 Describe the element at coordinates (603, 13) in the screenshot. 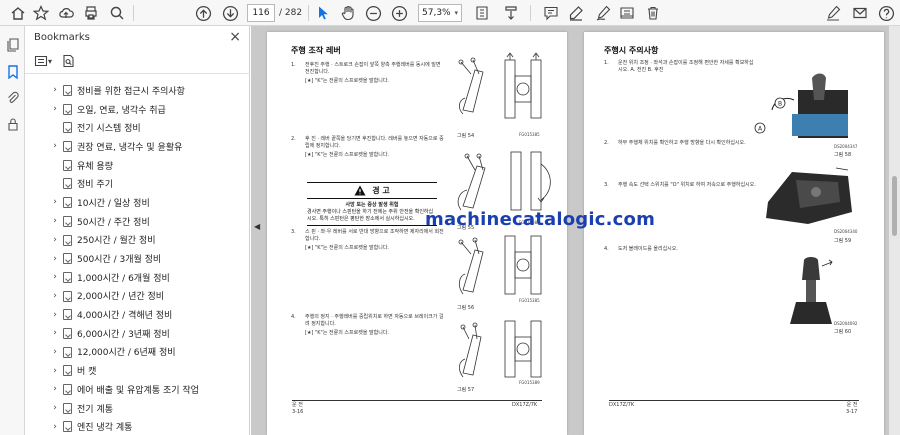

I see `draw-icon` at that location.